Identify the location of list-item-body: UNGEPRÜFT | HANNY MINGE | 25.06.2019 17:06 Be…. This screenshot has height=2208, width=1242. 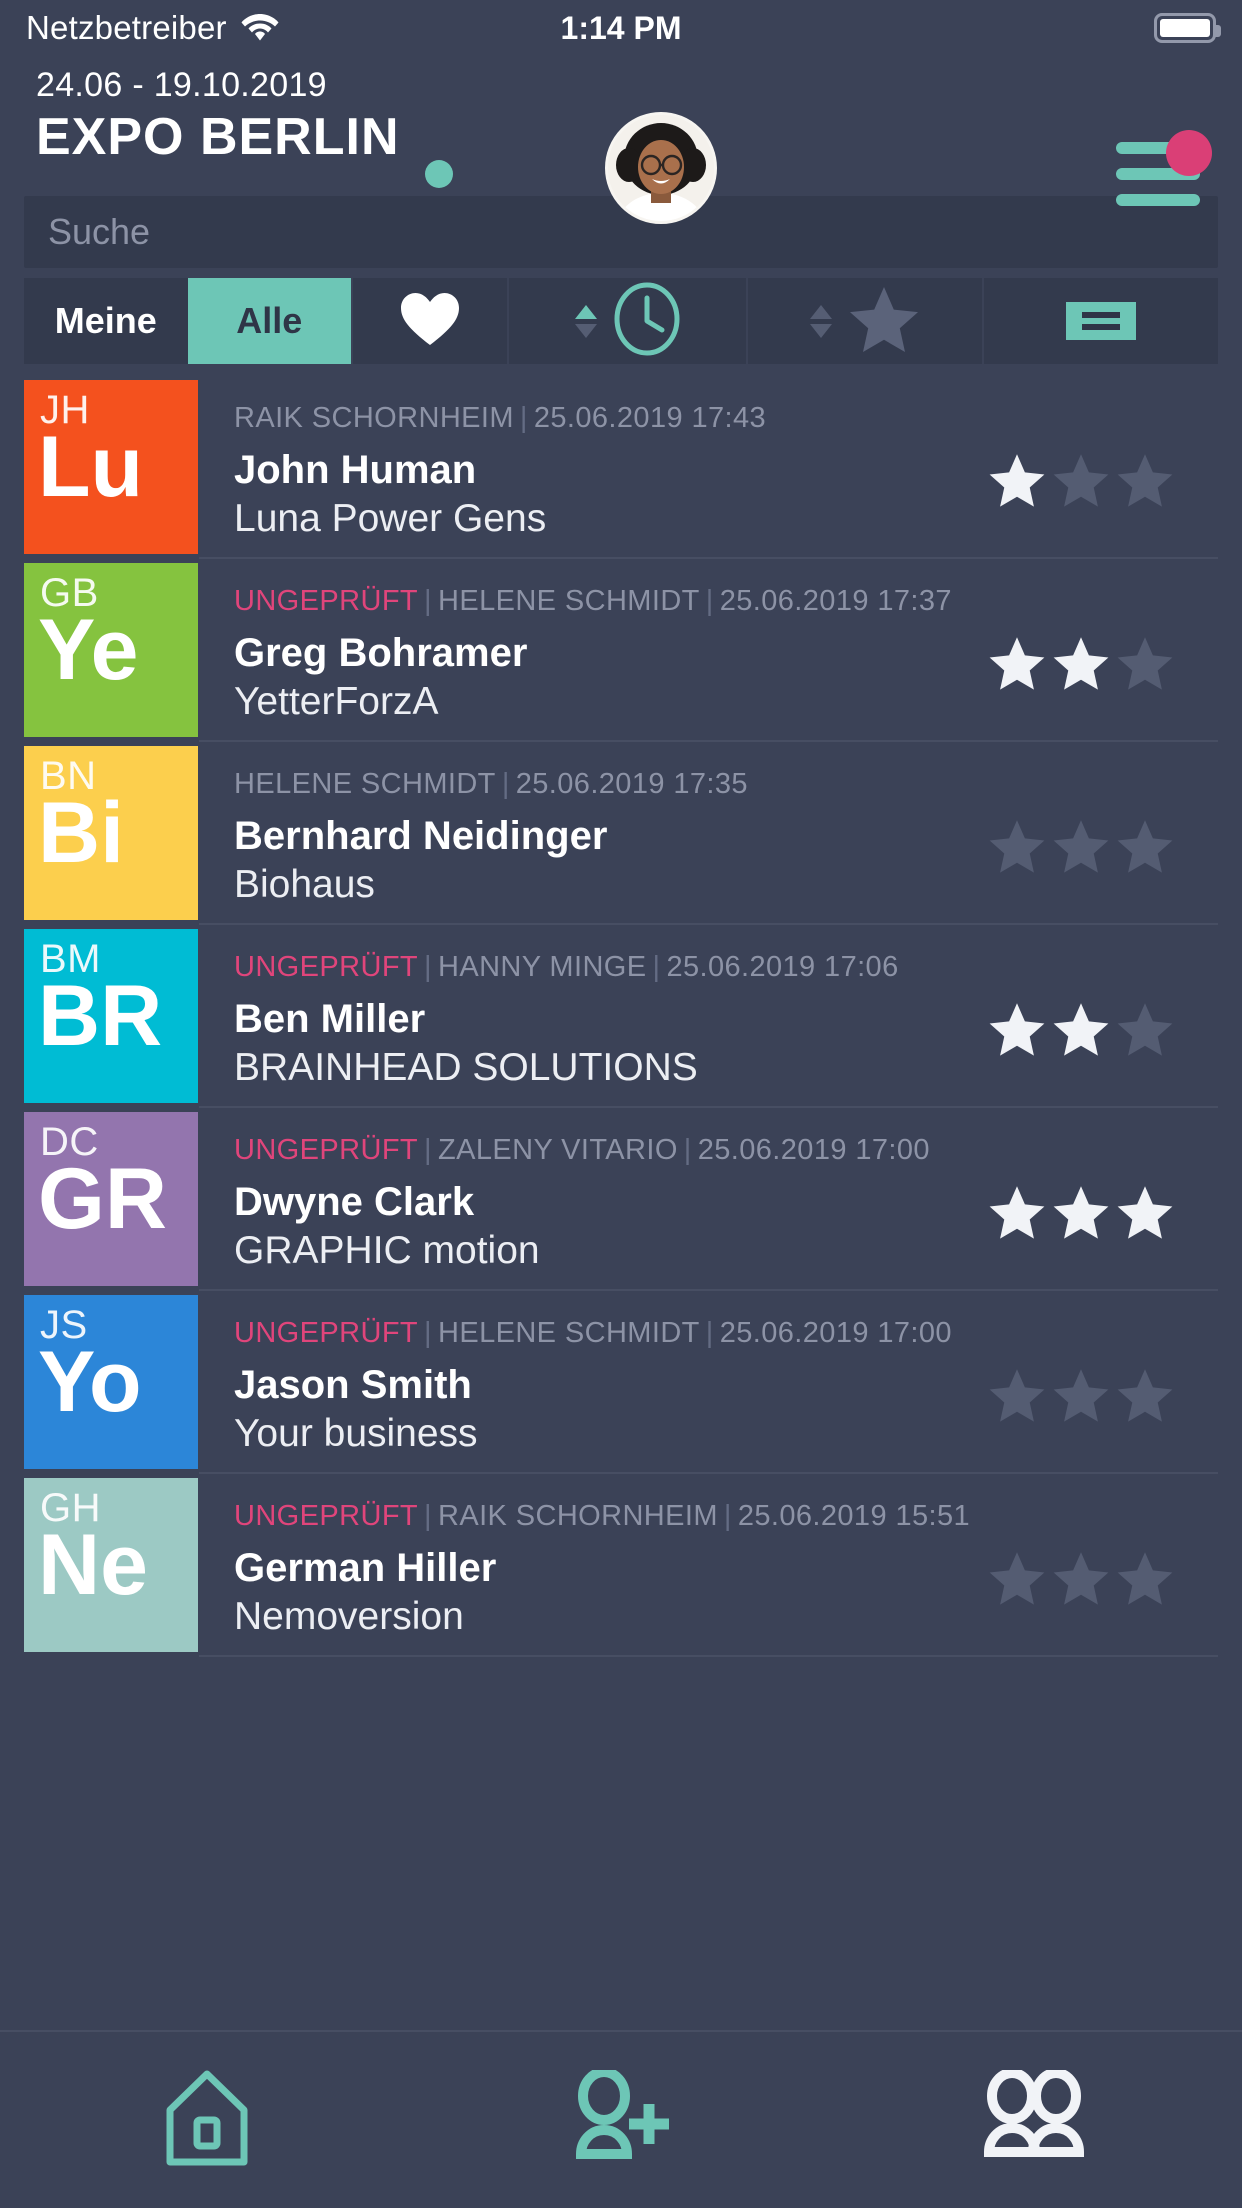
(593, 1016).